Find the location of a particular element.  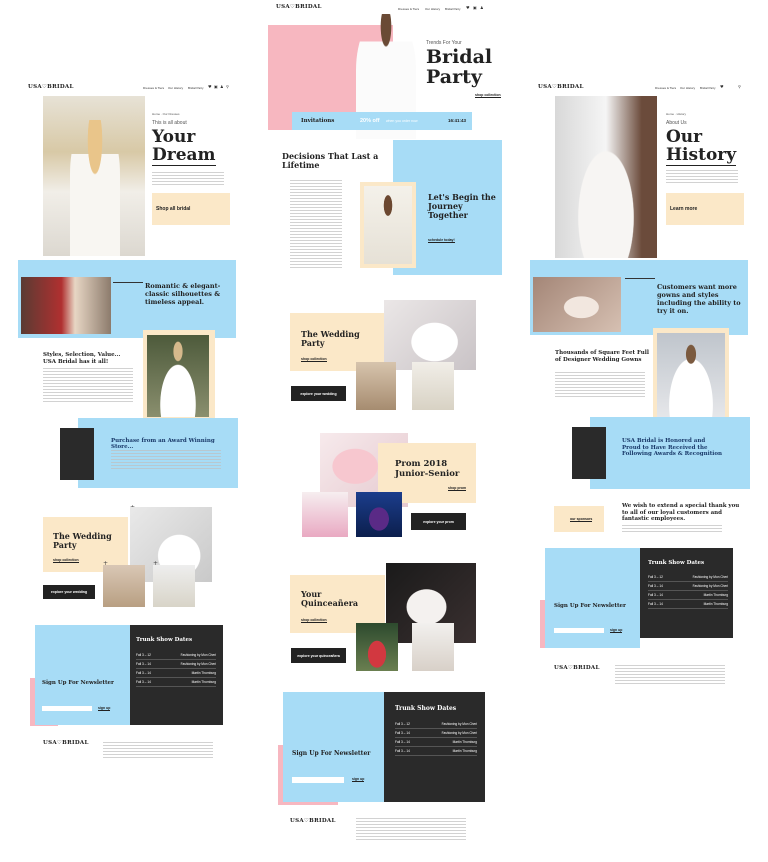

thousands-paragraph is located at coordinates (600, 385).